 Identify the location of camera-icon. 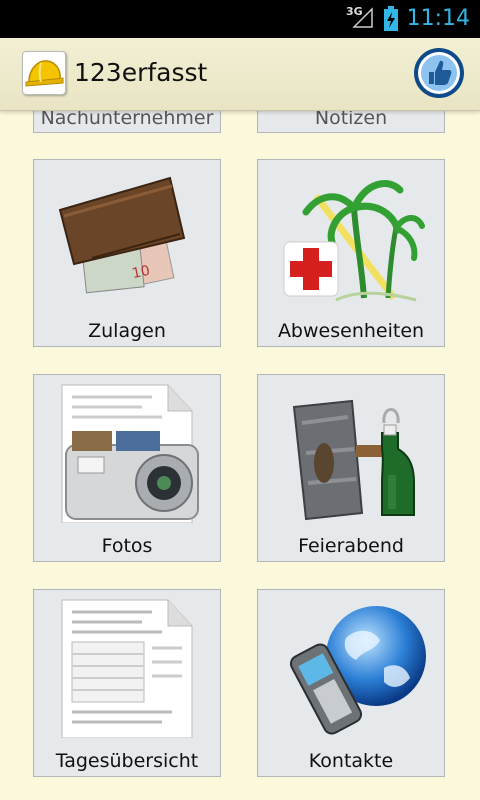
(130, 453).